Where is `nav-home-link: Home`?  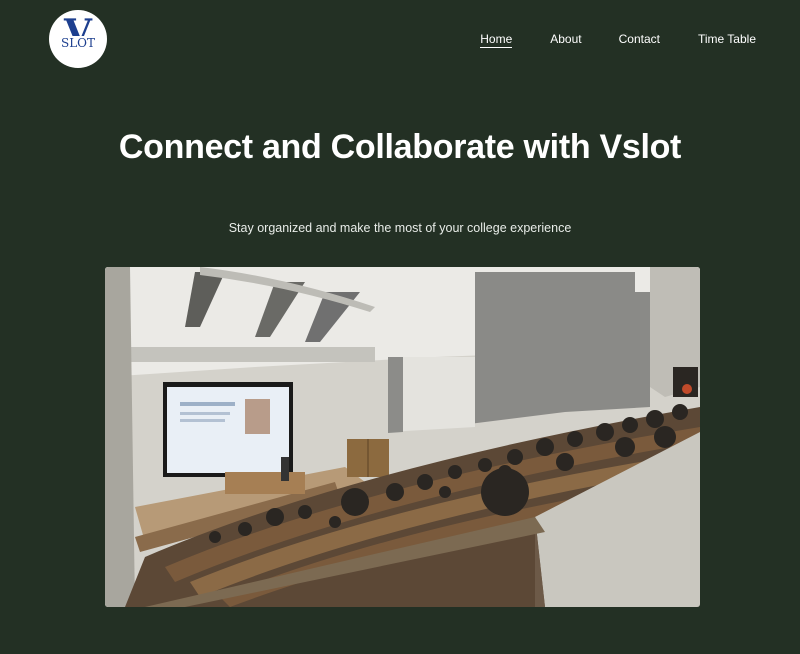 nav-home-link: Home is located at coordinates (496, 39).